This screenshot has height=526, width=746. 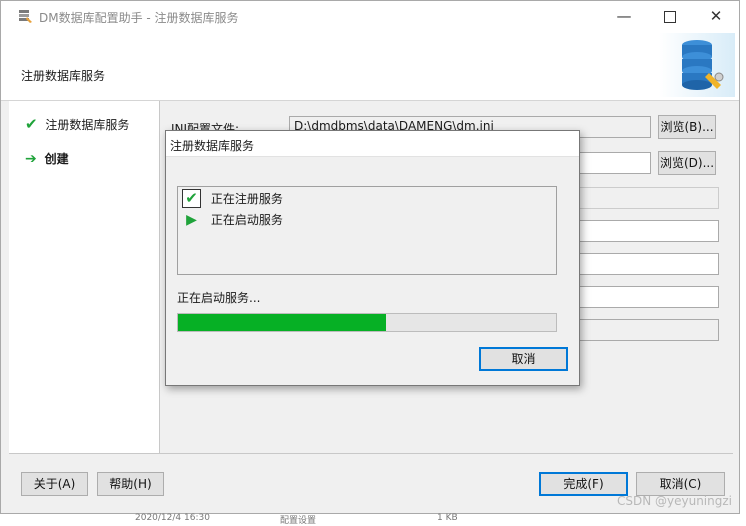 What do you see at coordinates (54, 484) in the screenshot?
I see `about-button: 关于(A)` at bounding box center [54, 484].